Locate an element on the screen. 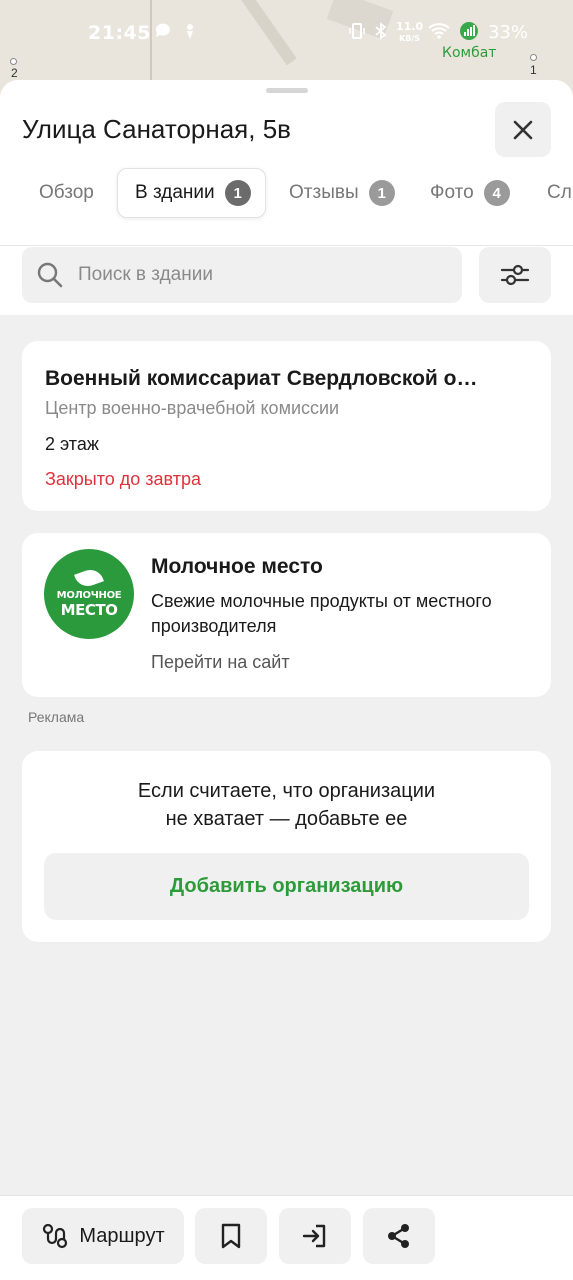 The image size is (573, 1280). status-bar: 21:45 11.0 KB/S 33% is located at coordinates (286, 32).